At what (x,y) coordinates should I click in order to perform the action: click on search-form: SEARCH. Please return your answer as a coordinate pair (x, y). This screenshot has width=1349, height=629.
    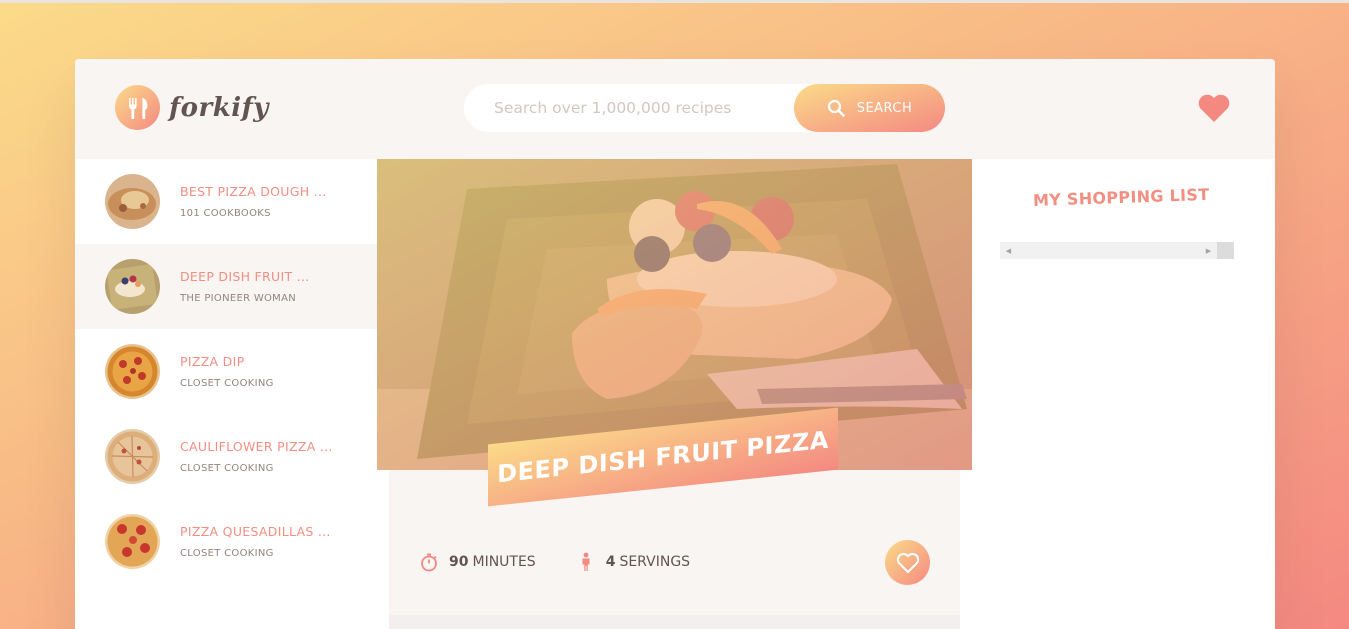
    Looking at the image, I should click on (704, 108).